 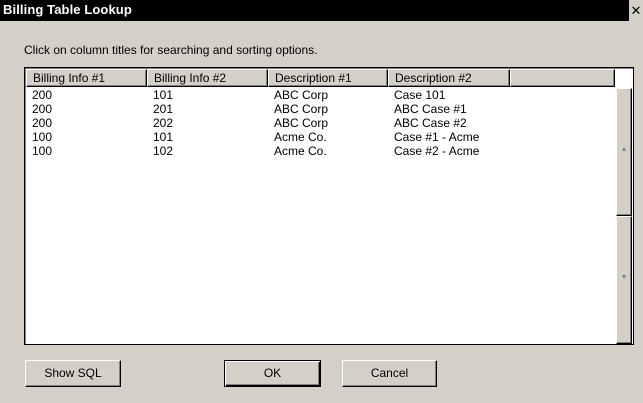 What do you see at coordinates (163, 109) in the screenshot?
I see `table-cell: 201` at bounding box center [163, 109].